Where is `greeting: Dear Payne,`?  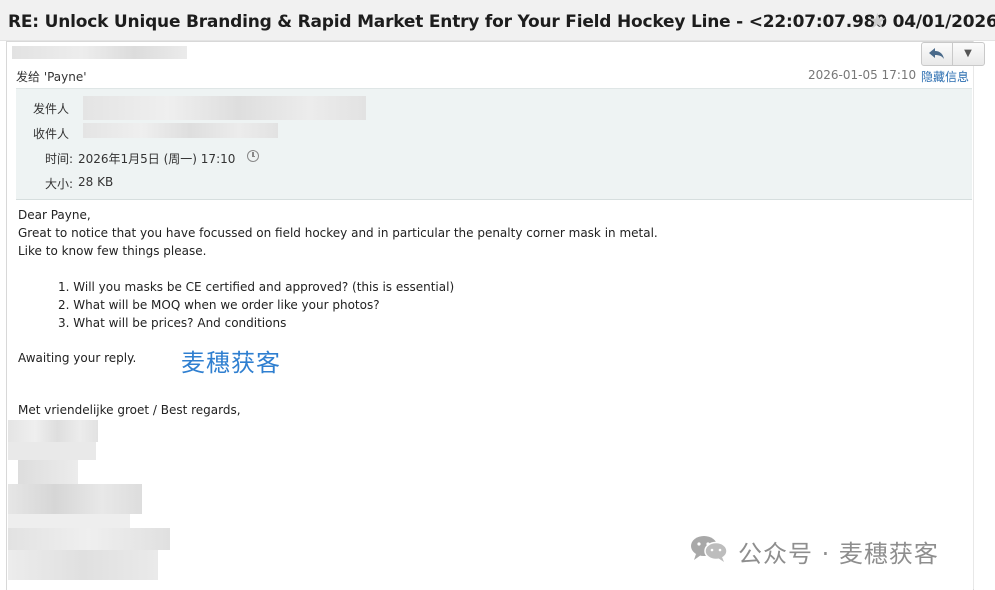 greeting: Dear Payne, is located at coordinates (54, 215).